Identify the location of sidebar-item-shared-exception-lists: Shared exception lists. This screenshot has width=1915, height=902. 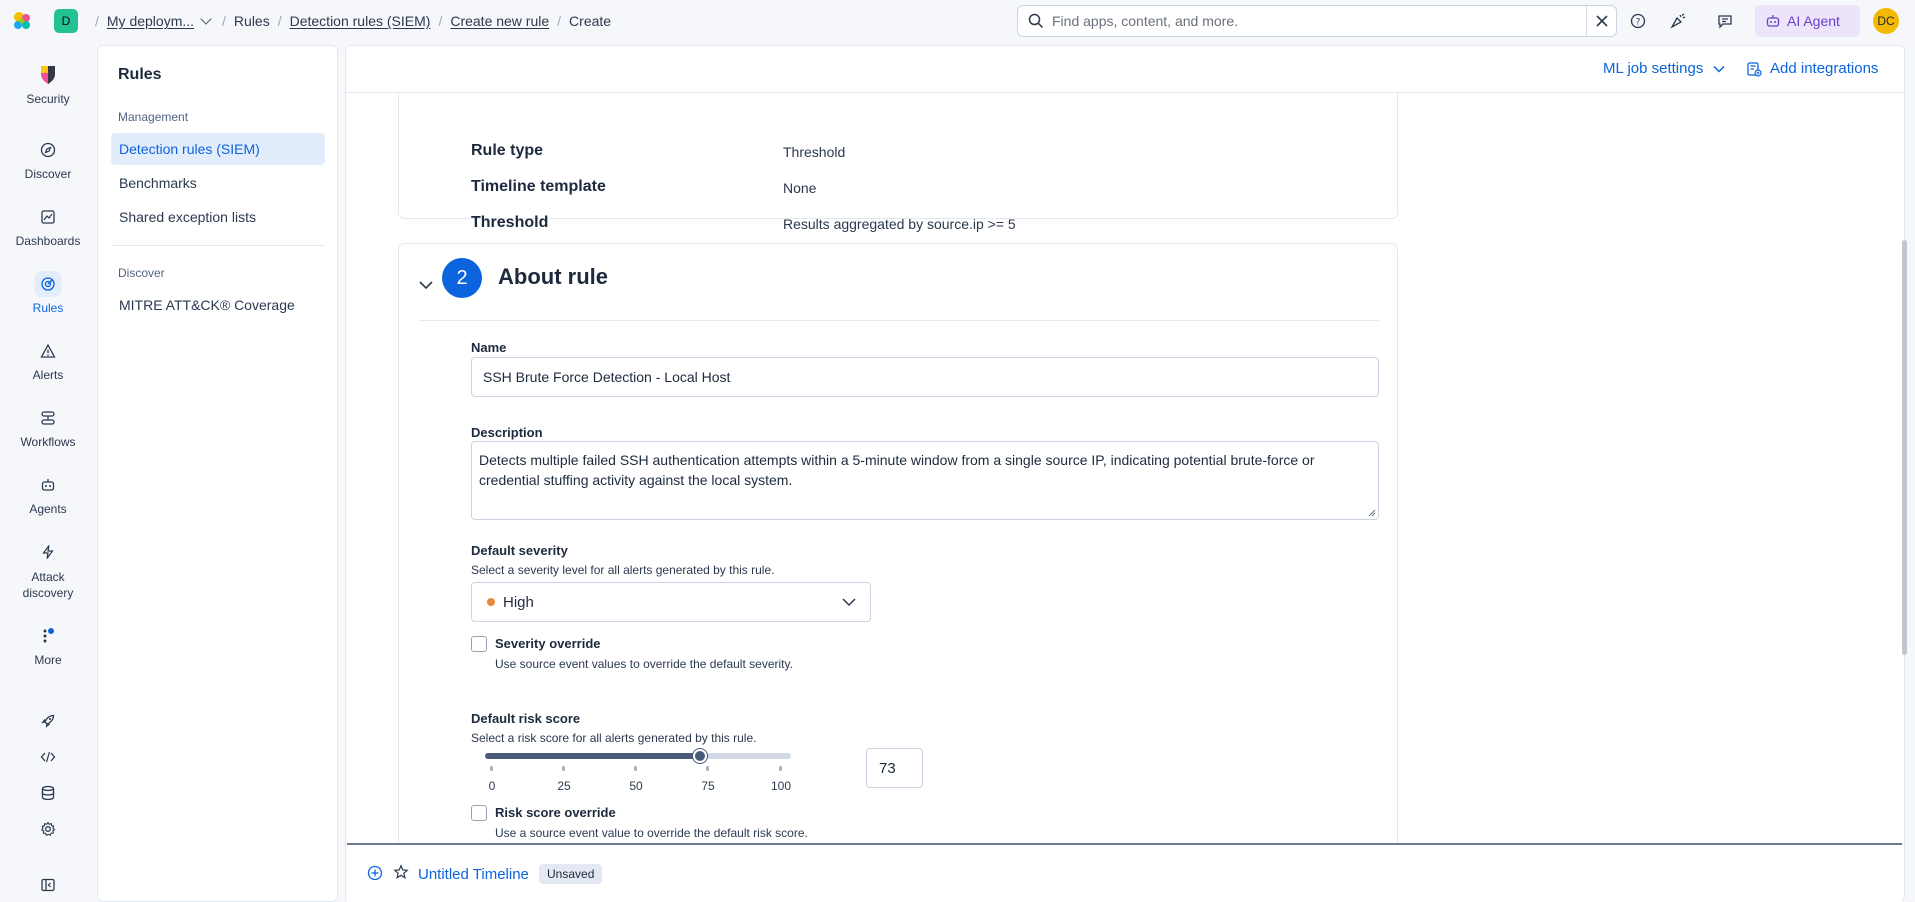
(218, 217).